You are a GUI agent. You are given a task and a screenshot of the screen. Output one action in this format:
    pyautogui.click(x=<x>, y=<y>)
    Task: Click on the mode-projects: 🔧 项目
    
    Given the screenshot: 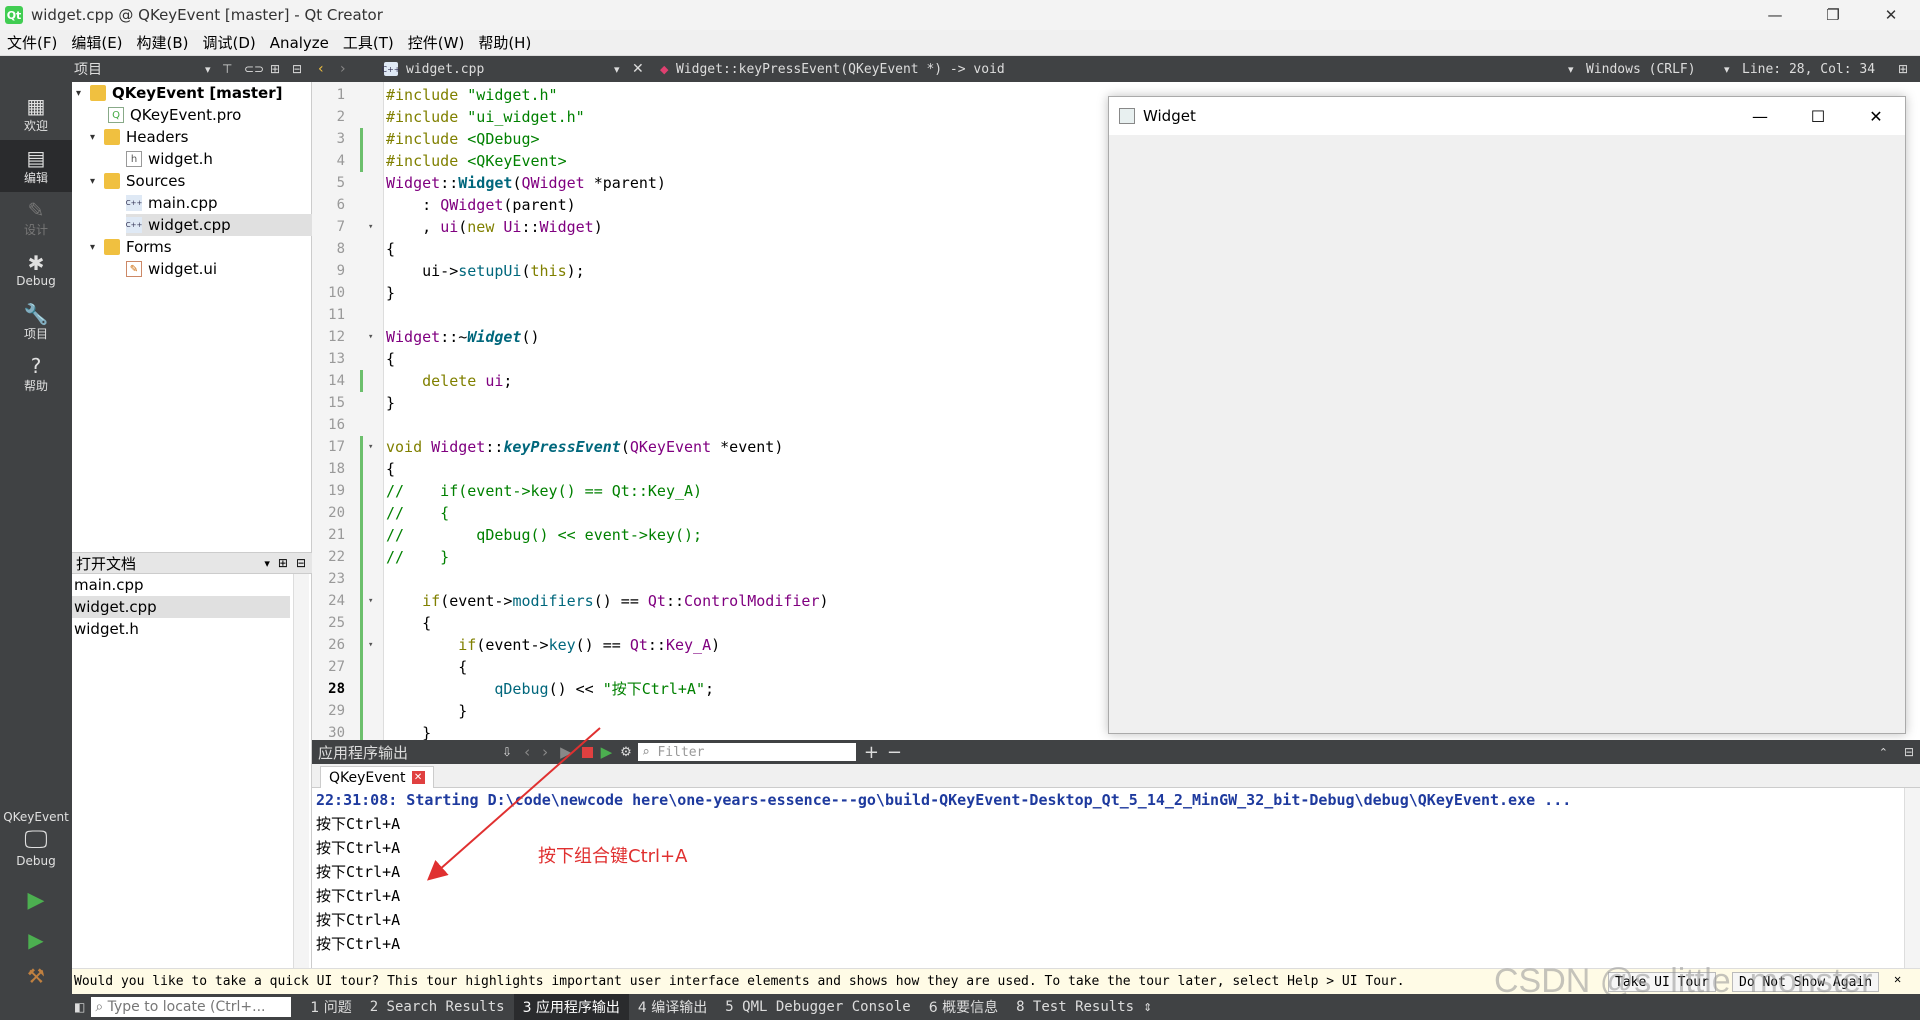 What is the action you would take?
    pyautogui.click(x=36, y=322)
    